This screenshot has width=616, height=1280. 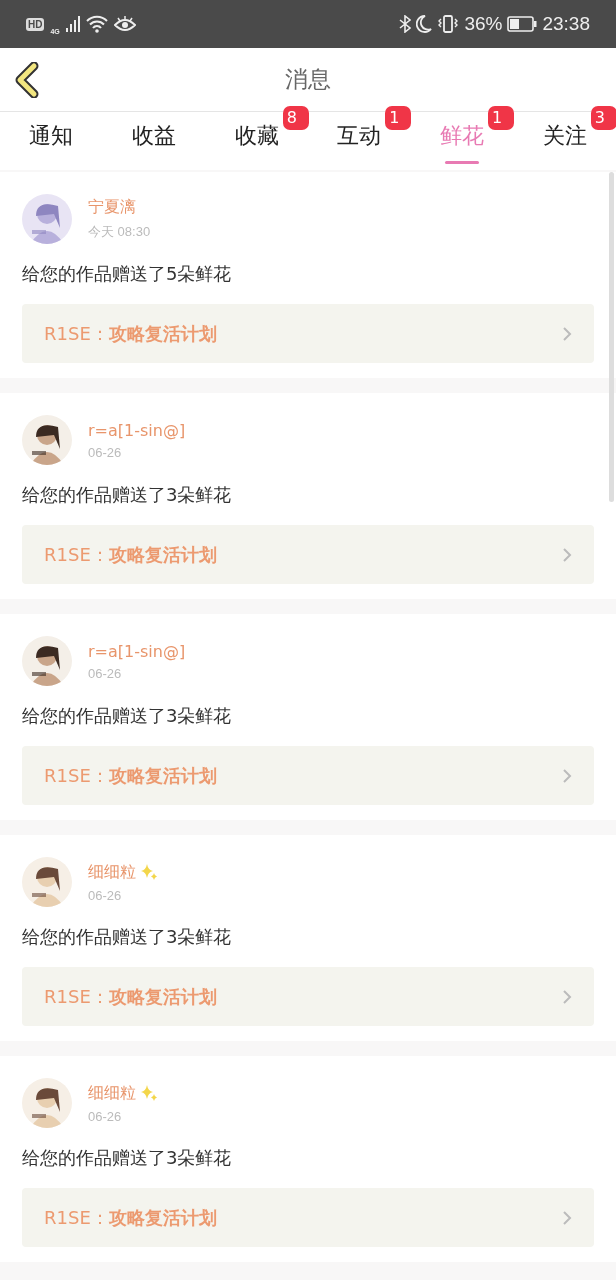 I want to click on battery-percent: 36%, so click(x=483, y=24).